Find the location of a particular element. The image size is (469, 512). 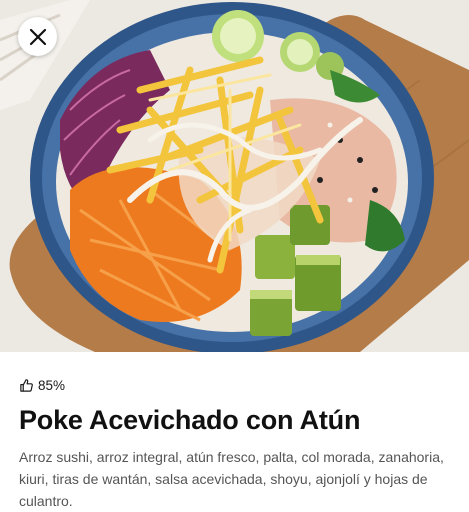

close-icon is located at coordinates (37, 36).